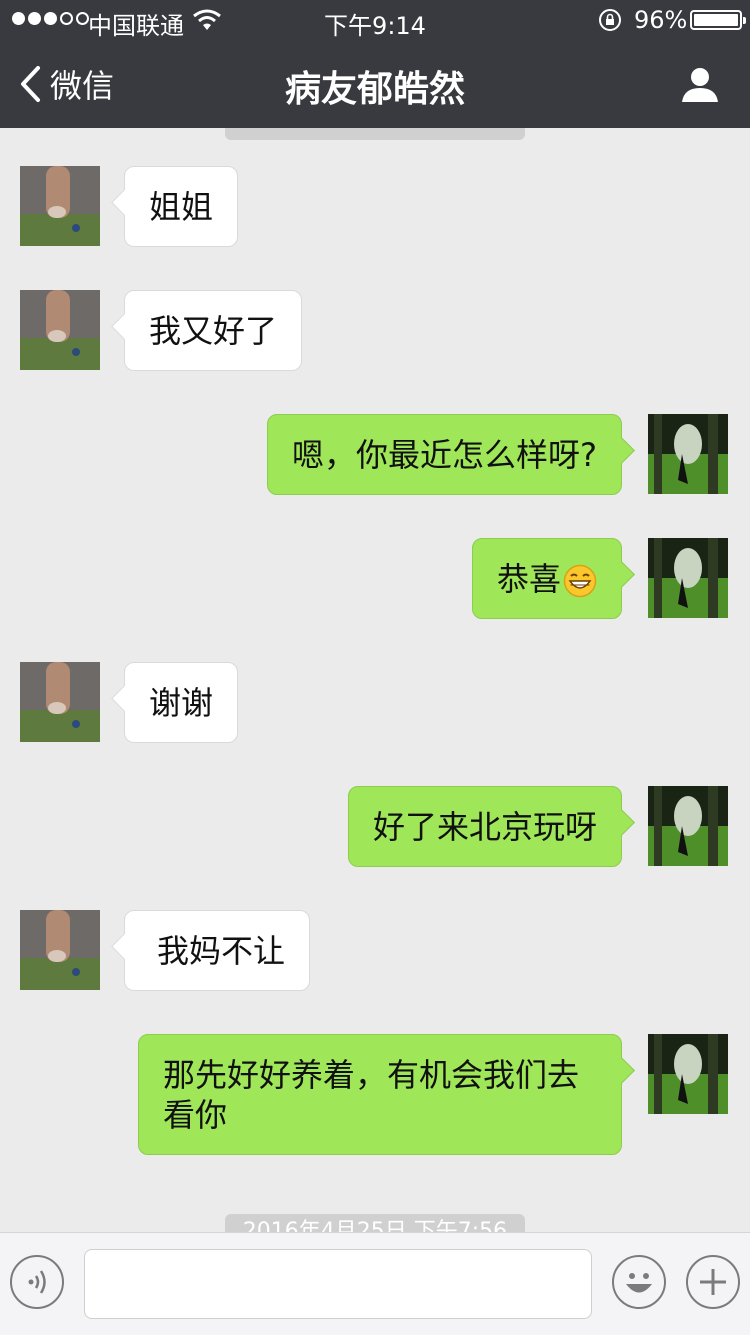 The image size is (750, 1335). Describe the element at coordinates (375, 20) in the screenshot. I see `status-bar: 中国联通 下午9:14 96%` at that location.